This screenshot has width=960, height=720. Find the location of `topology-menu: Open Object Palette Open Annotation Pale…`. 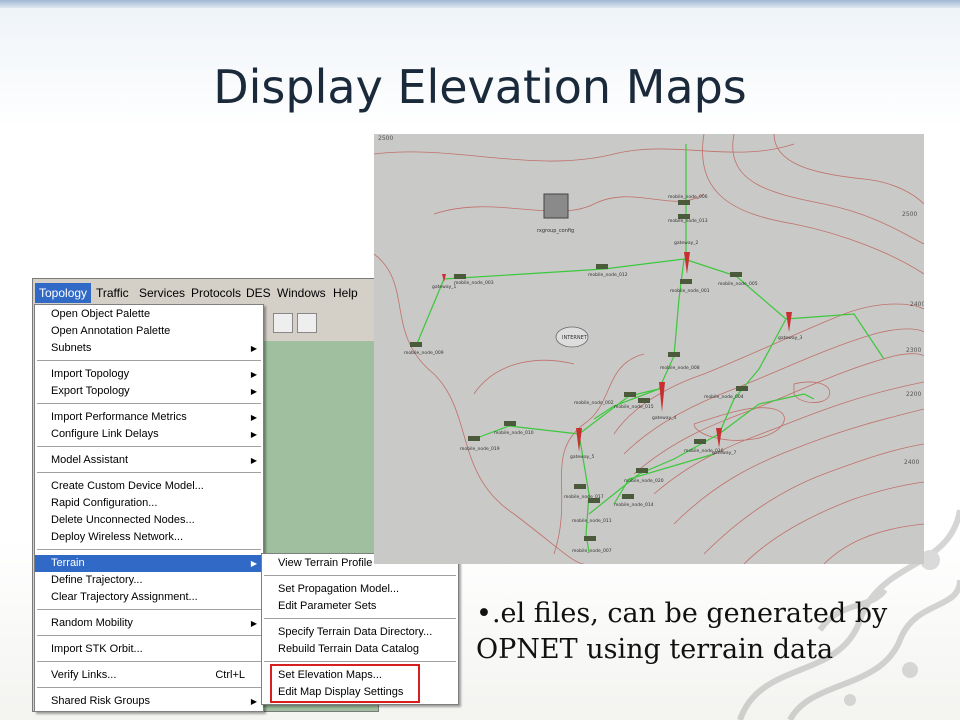

topology-menu: Open Object Palette Open Annotation Pale… is located at coordinates (149, 508).